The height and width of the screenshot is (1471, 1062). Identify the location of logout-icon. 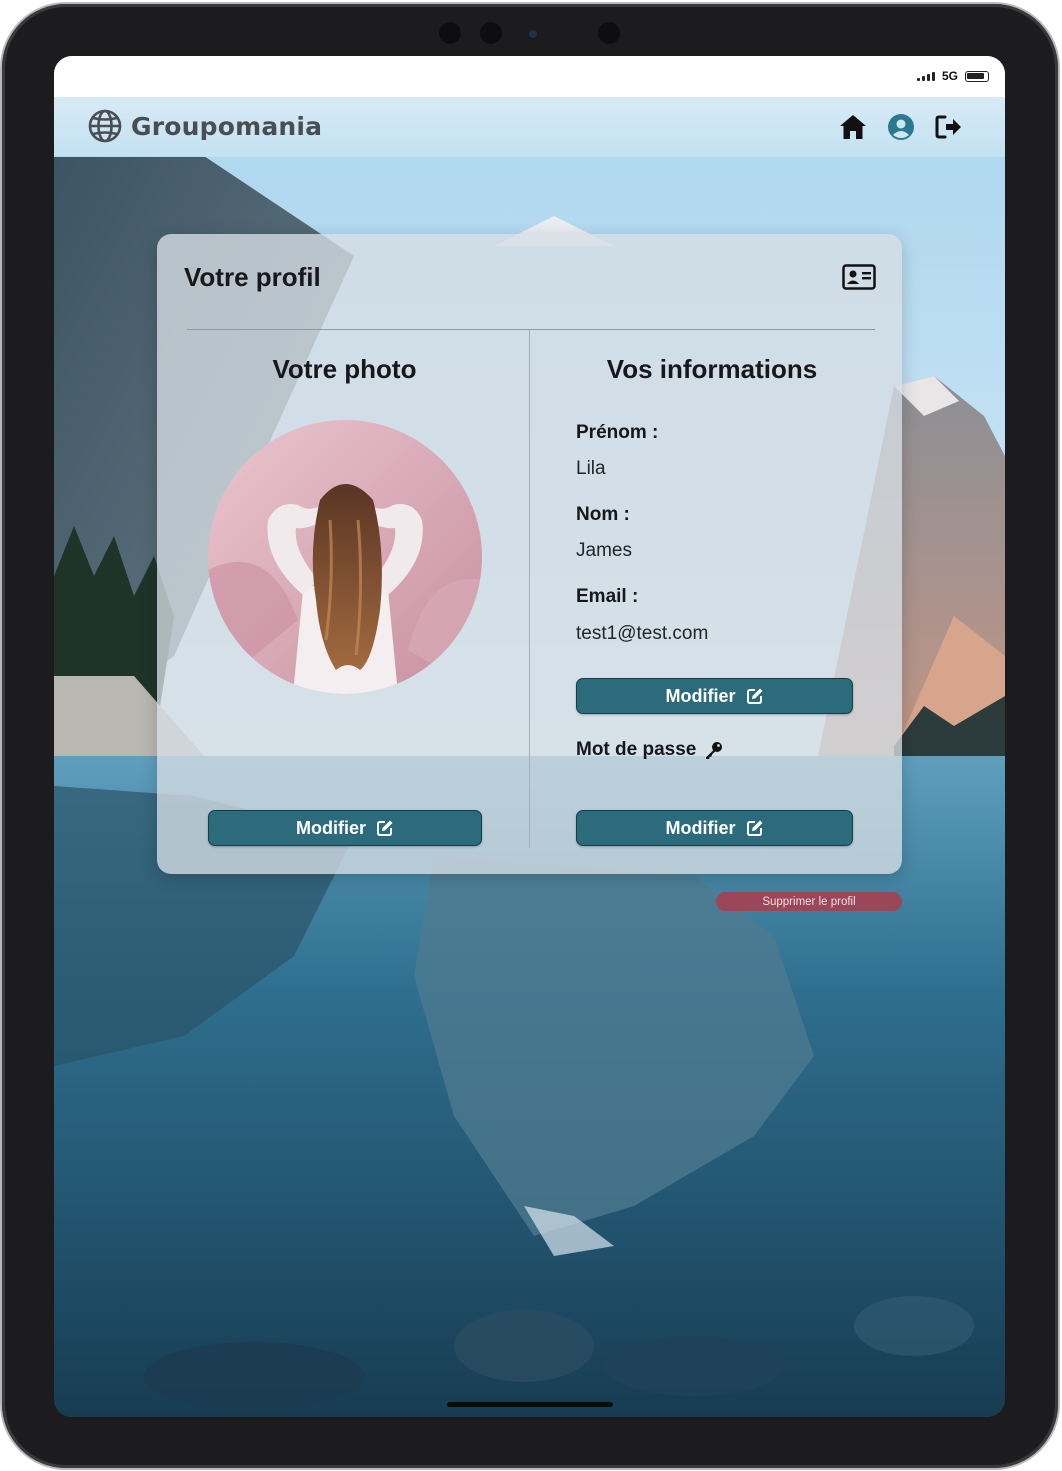
(948, 127).